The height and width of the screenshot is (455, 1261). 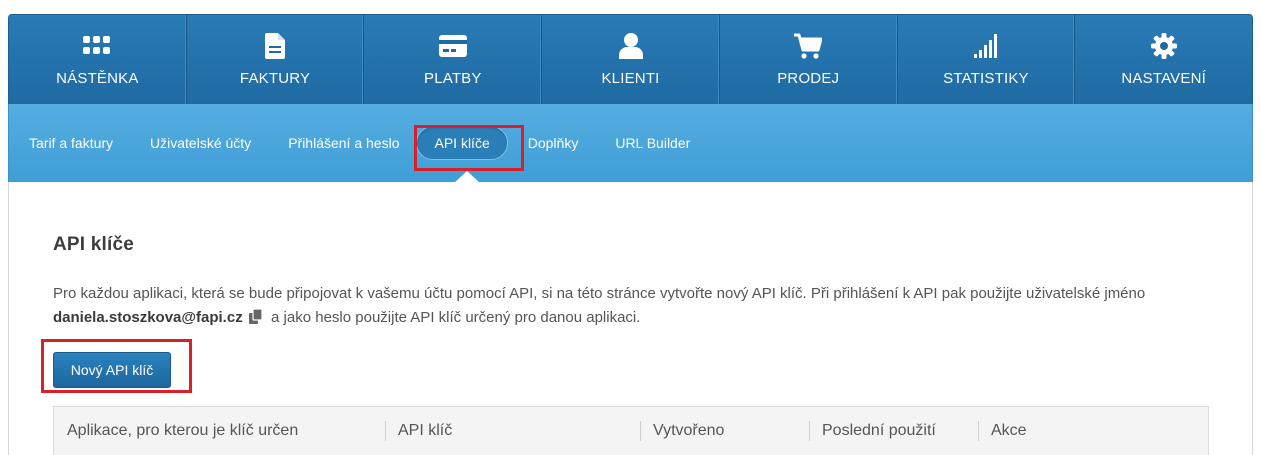 What do you see at coordinates (1163, 45) in the screenshot?
I see `gear-icon` at bounding box center [1163, 45].